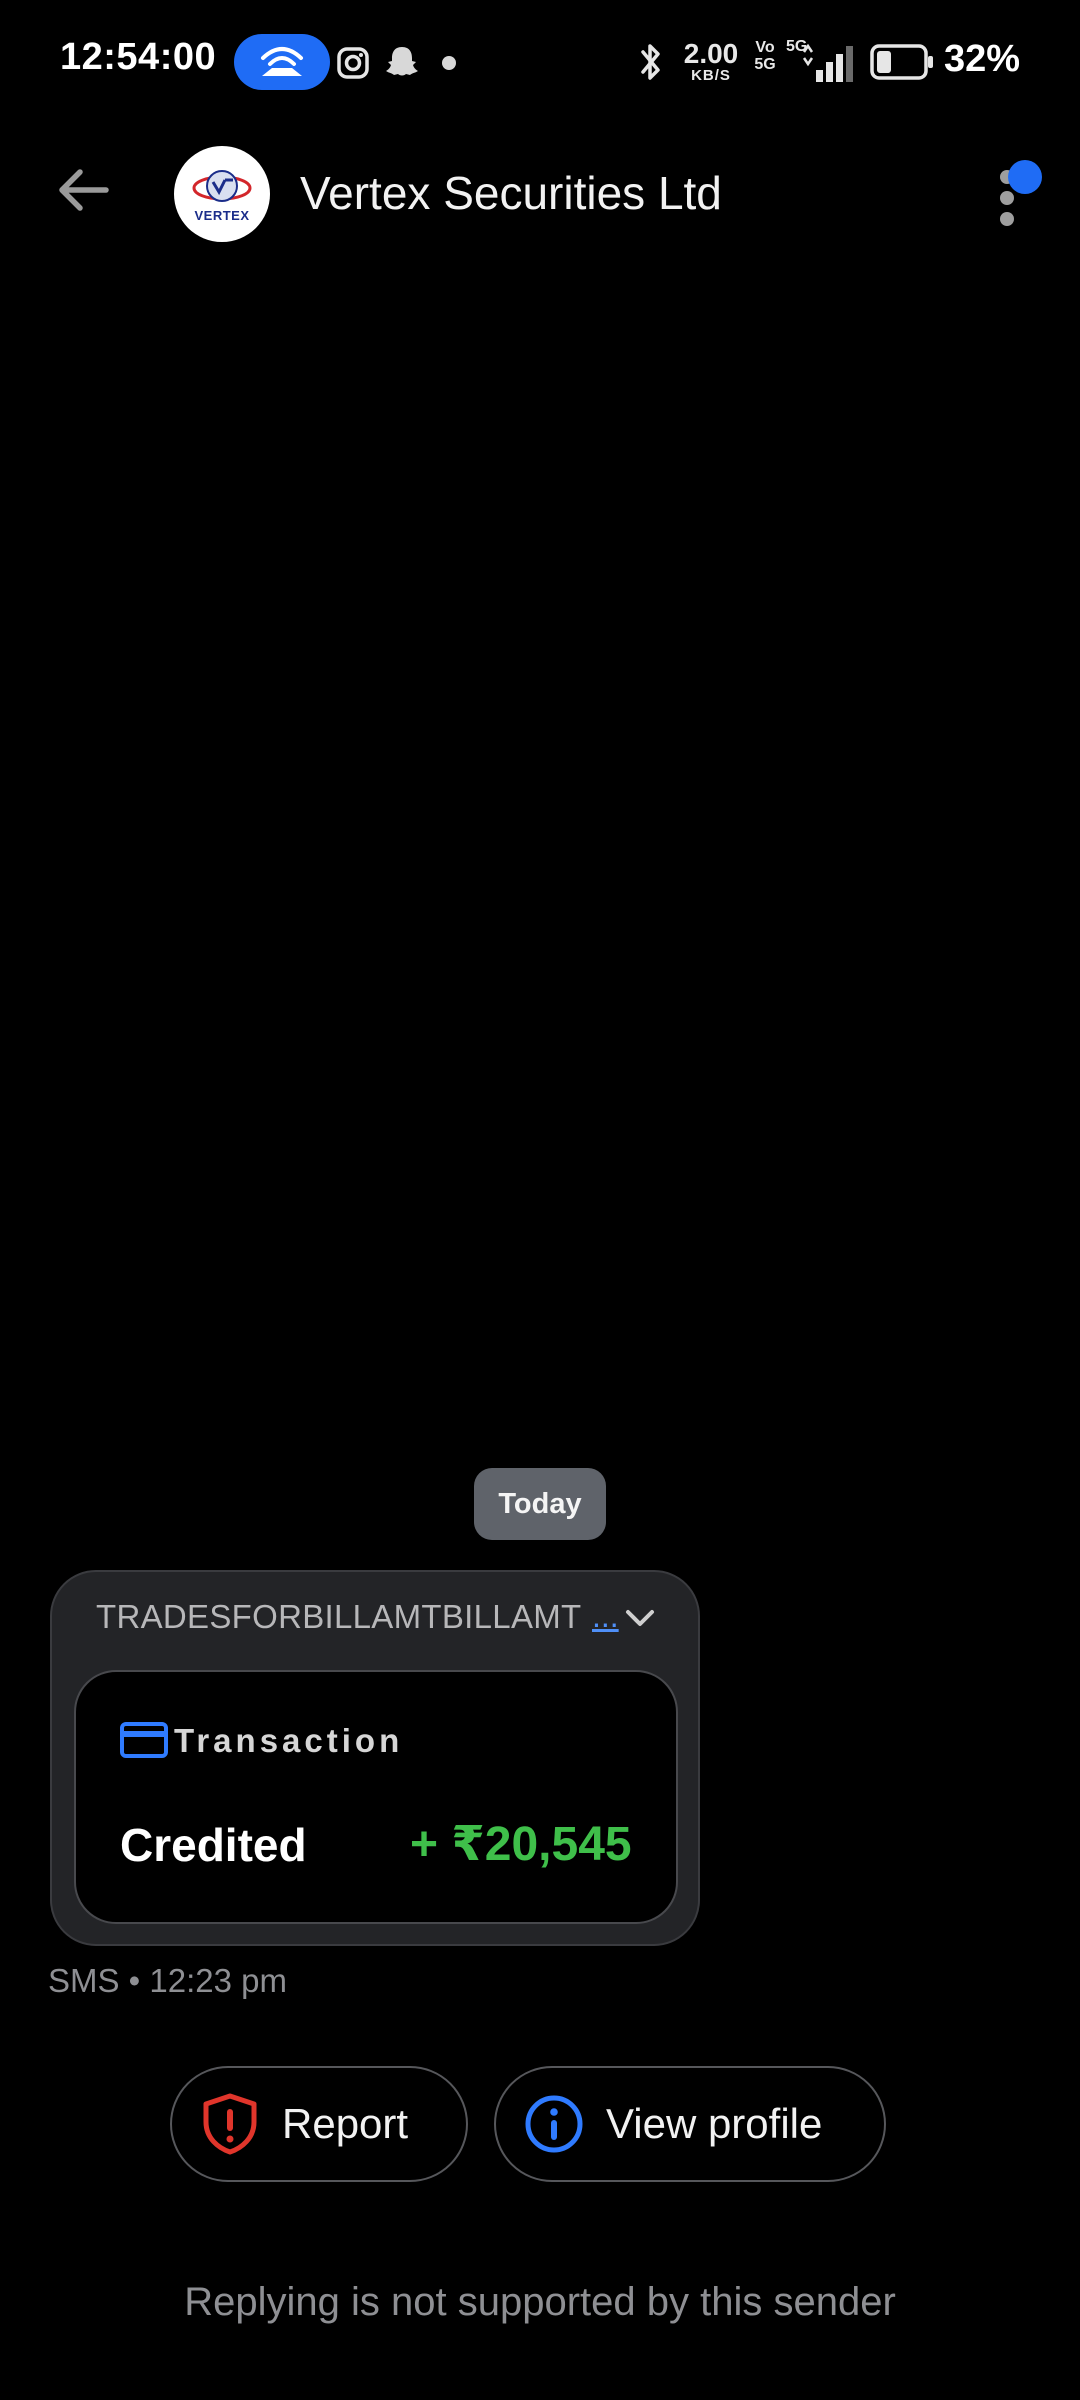 The image size is (1080, 2400). Describe the element at coordinates (213, 1845) in the screenshot. I see `transaction-label: Credited` at that location.